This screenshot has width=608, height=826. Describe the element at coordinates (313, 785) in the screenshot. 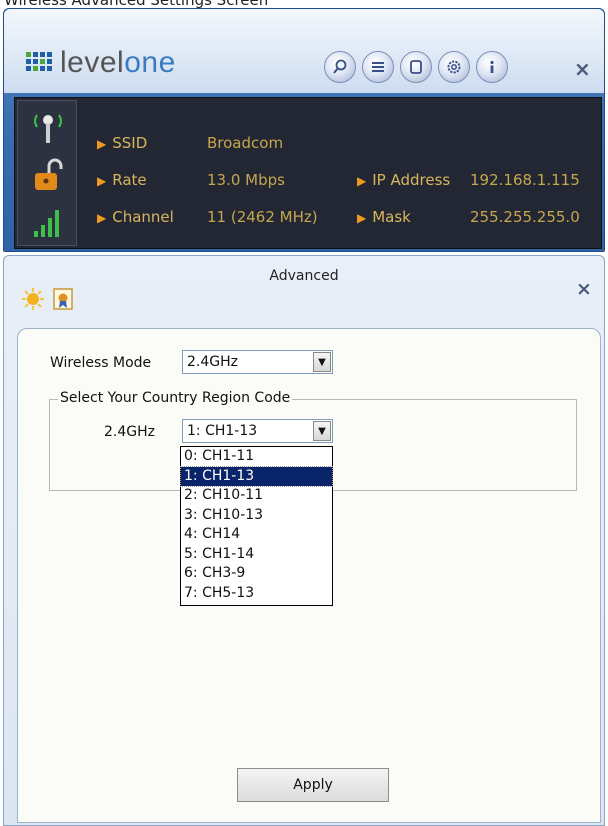

I see `apply-button: Apply` at that location.